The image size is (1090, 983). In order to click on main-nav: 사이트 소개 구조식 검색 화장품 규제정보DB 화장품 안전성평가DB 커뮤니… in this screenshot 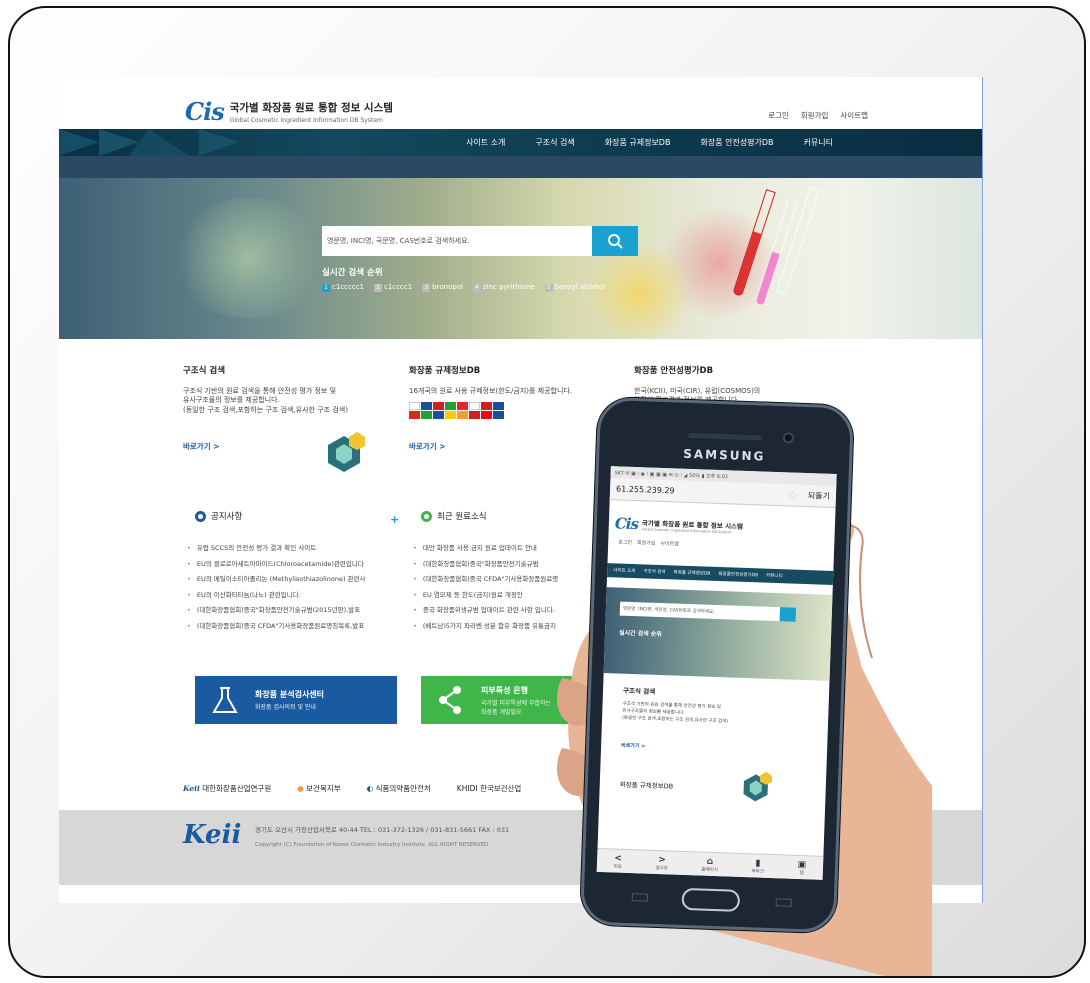, I will do `click(520, 142)`.